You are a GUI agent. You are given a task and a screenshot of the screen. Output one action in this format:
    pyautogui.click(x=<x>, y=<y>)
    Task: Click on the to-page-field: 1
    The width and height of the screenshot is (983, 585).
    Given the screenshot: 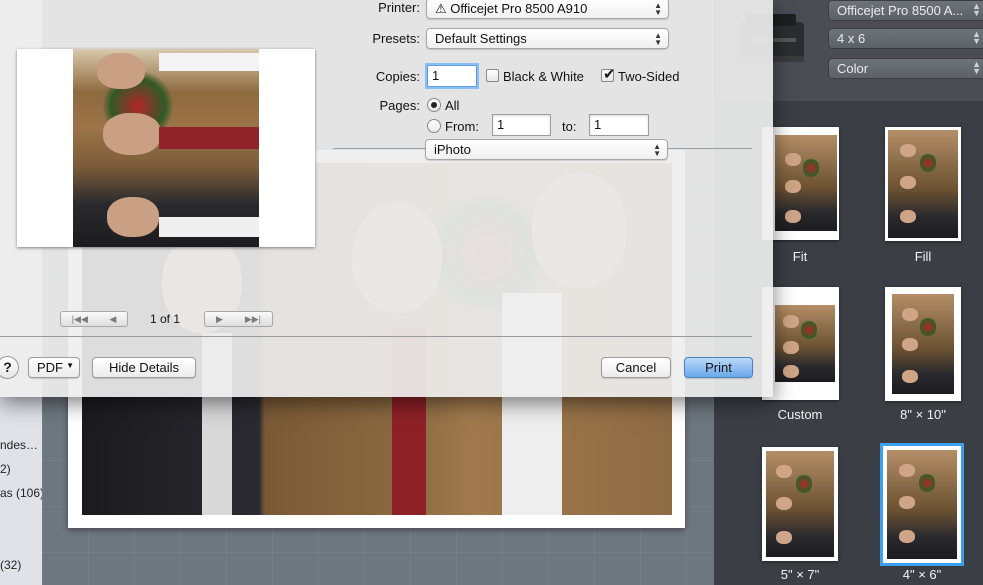 What is the action you would take?
    pyautogui.click(x=619, y=125)
    